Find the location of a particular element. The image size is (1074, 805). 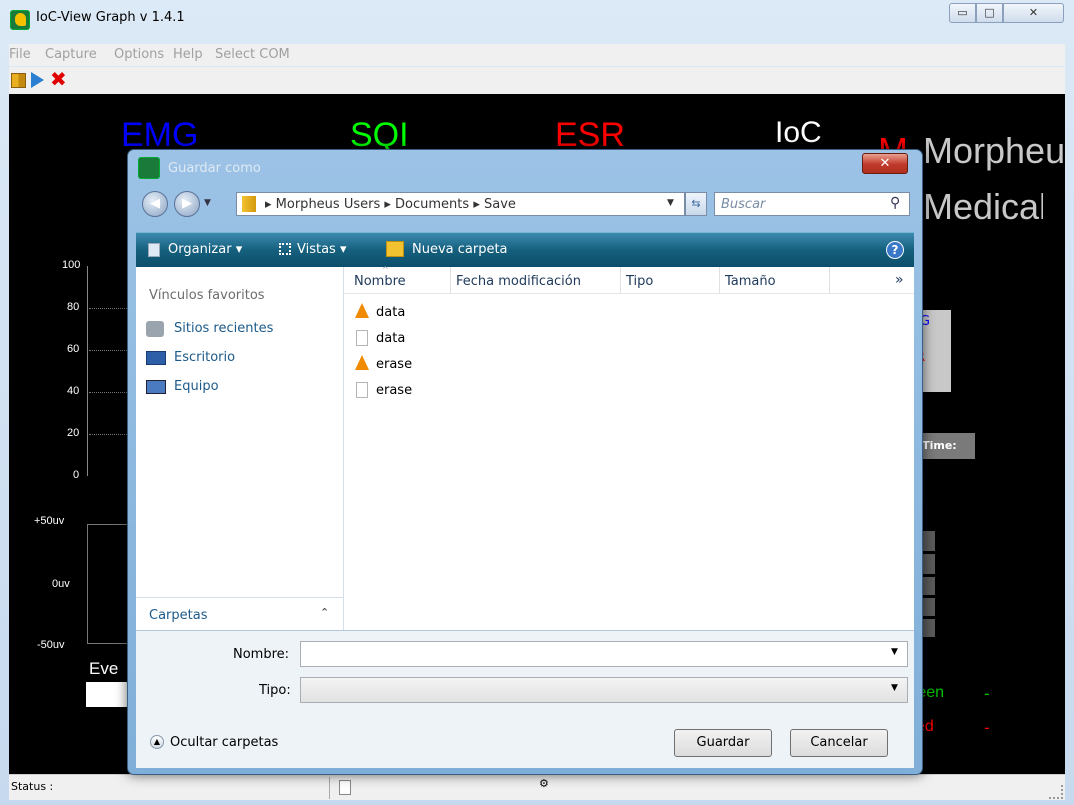

command-bar: Organizar ▾ Vistas ▾ Nueva carpeta ? is located at coordinates (525, 249).